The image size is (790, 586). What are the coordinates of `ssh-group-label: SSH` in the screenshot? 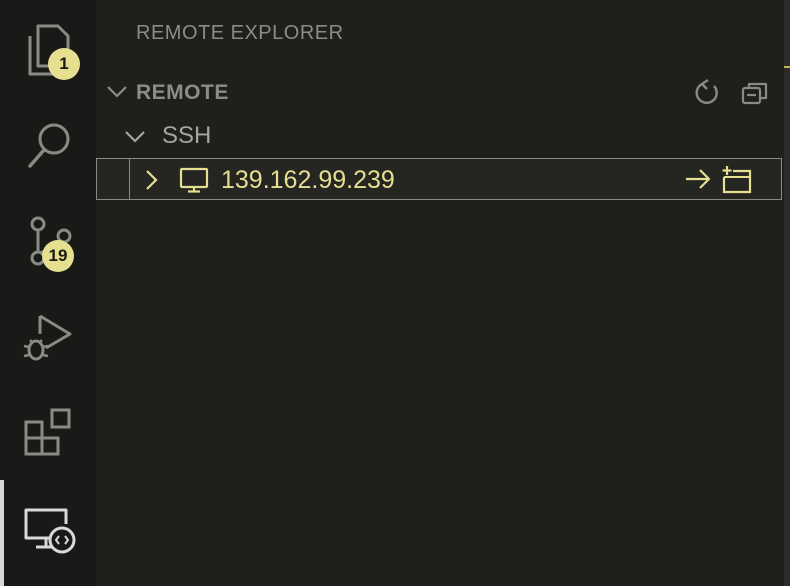 It's located at (187, 135).